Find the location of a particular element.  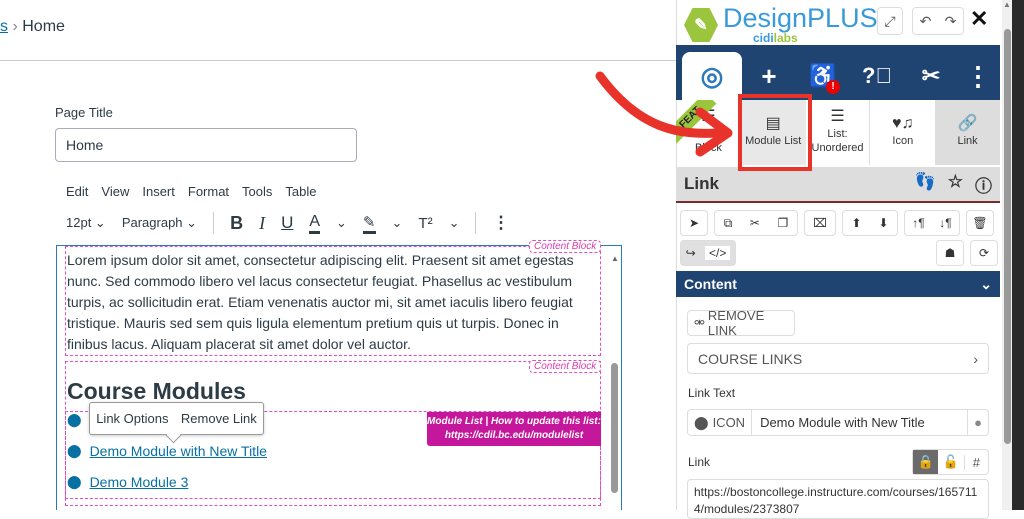

annotation-arrow is located at coordinates (659, 104).